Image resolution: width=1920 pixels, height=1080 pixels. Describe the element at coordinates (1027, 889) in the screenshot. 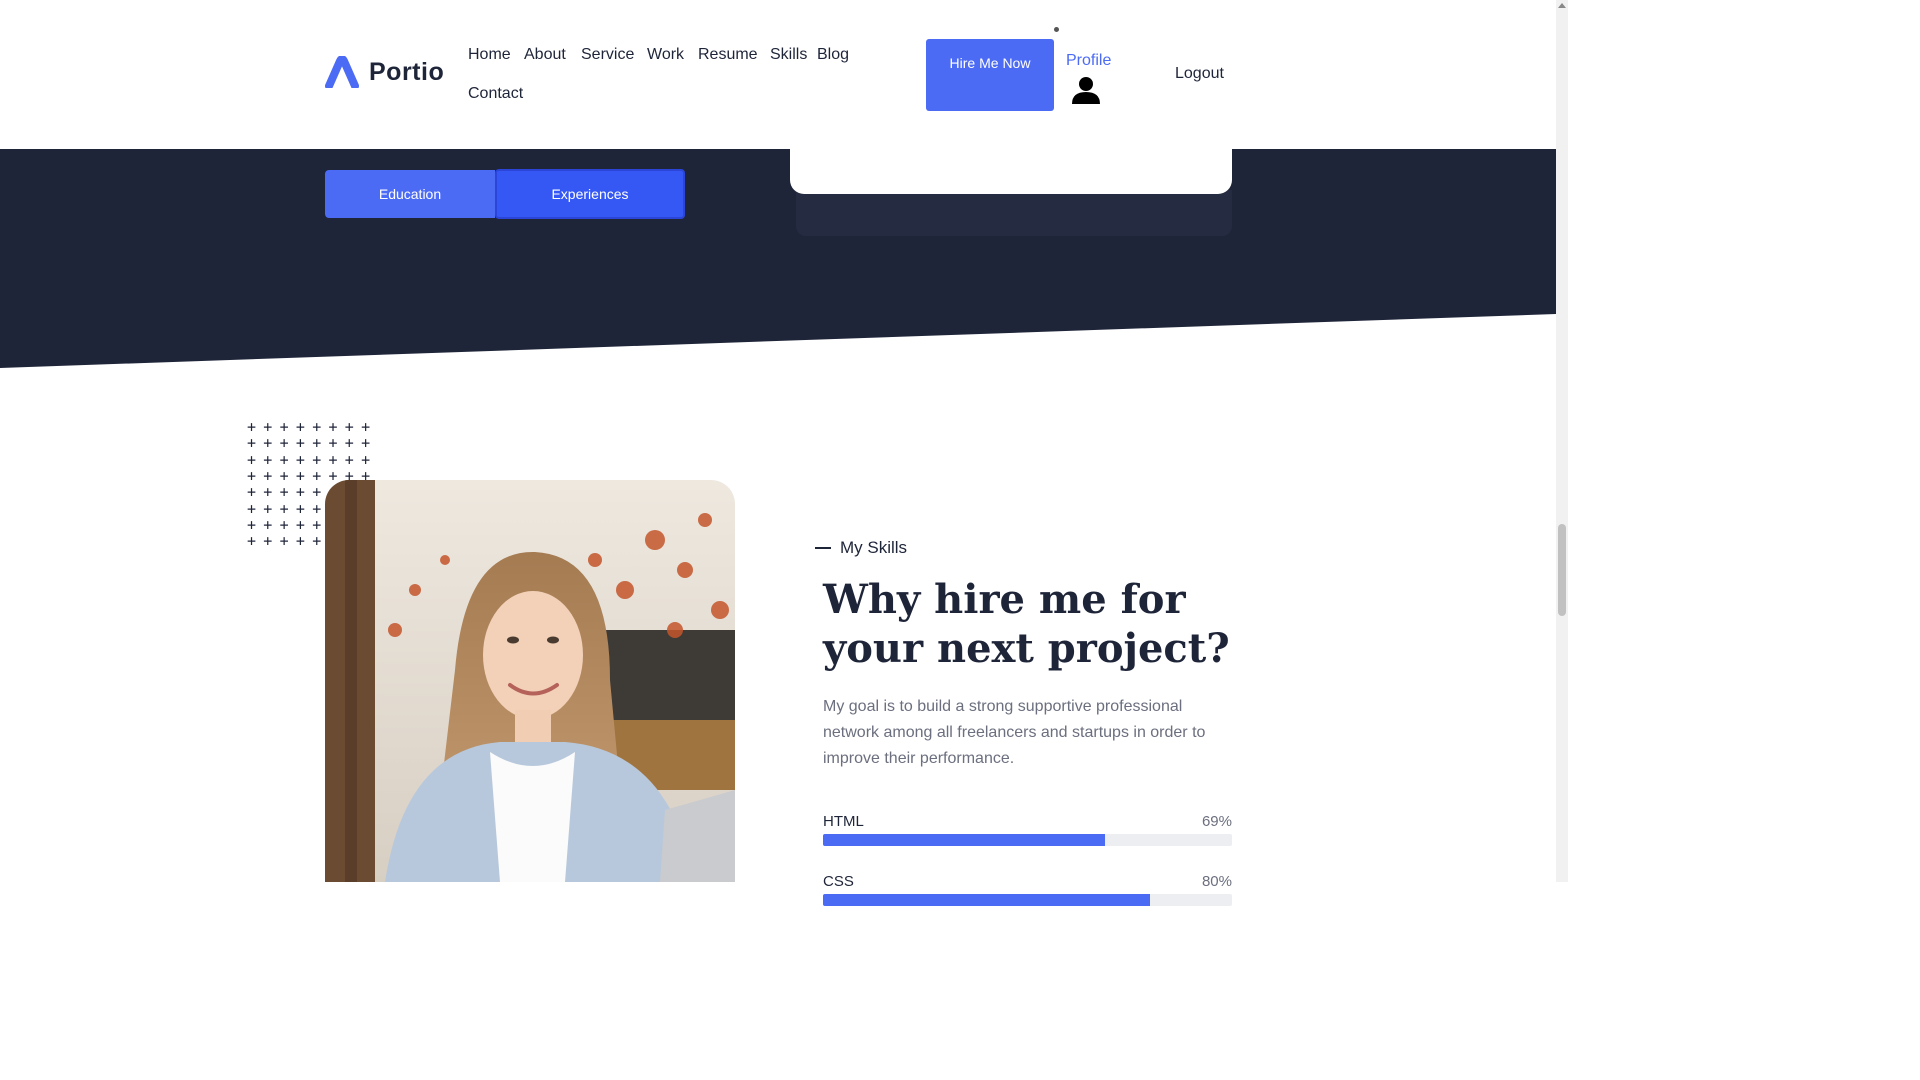

I see `skill-css: CSS 80%` at that location.